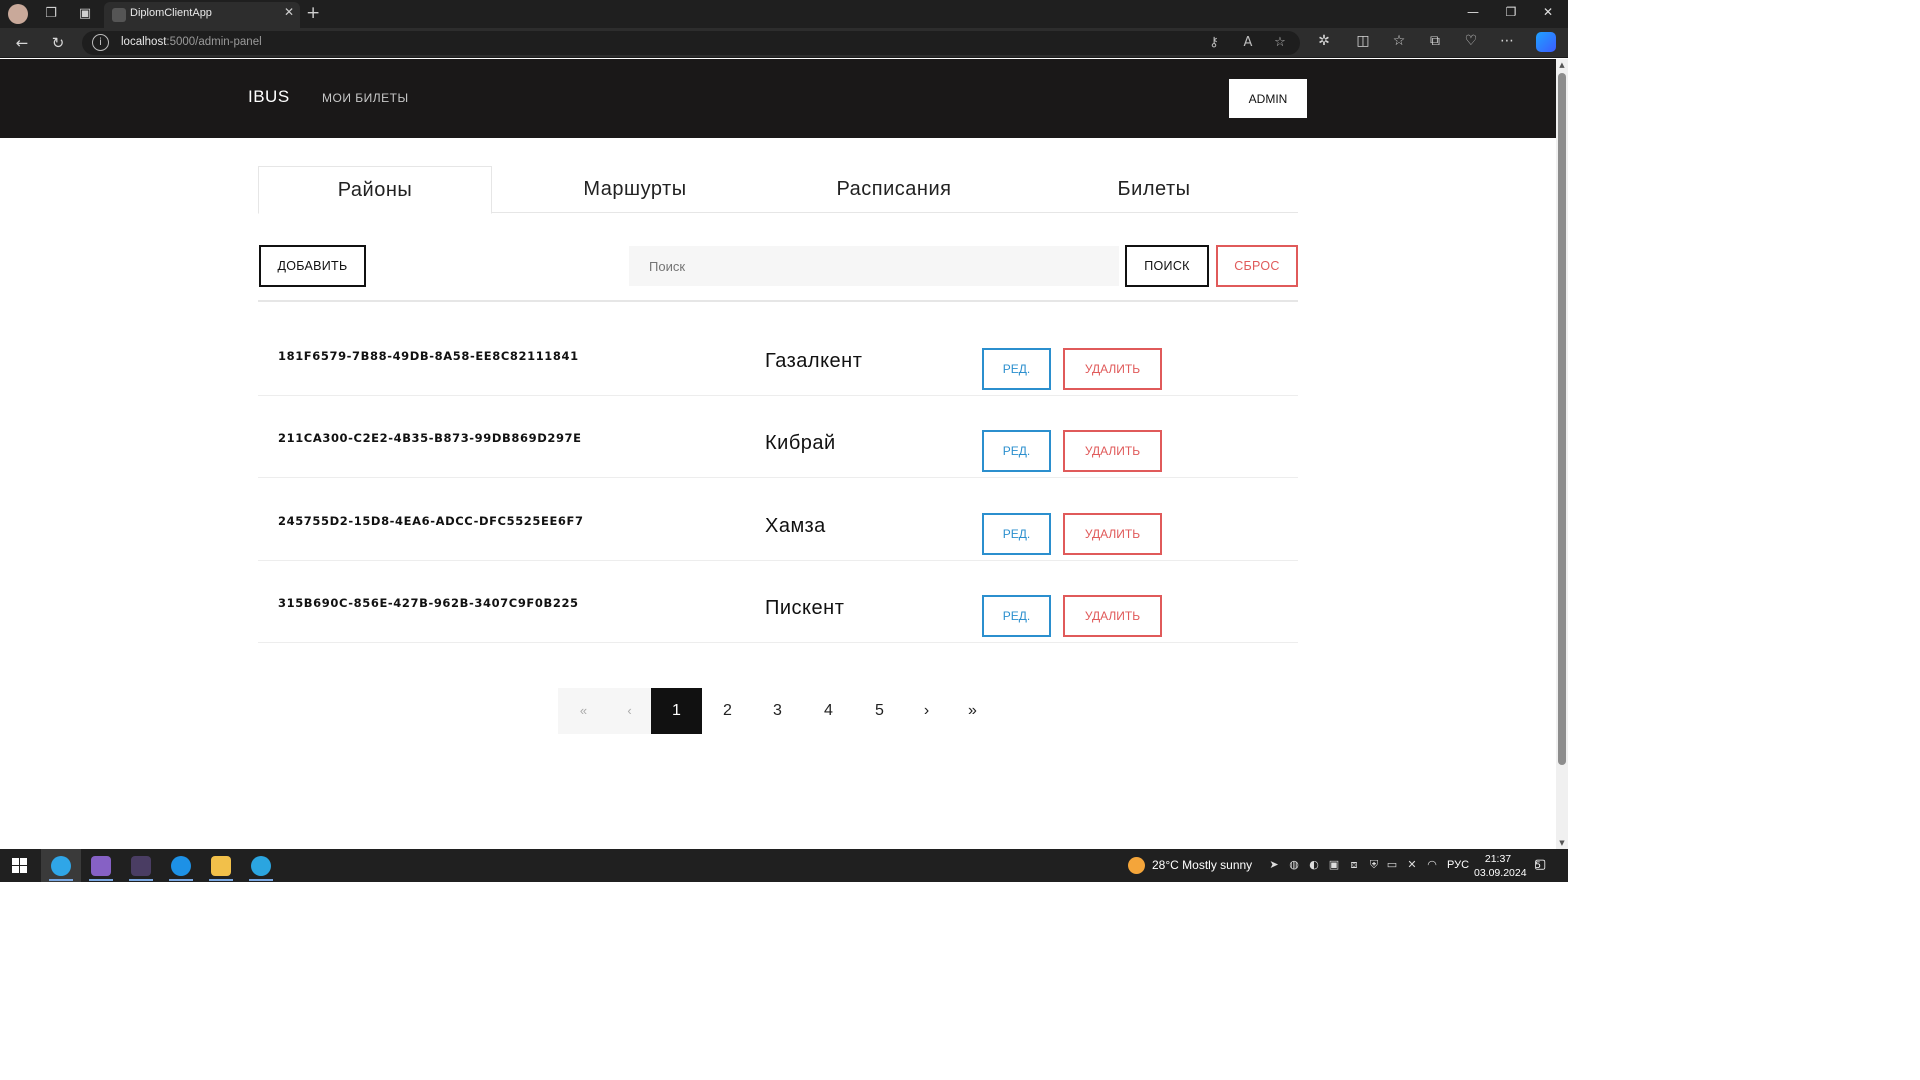 The height and width of the screenshot is (1080, 1920). Describe the element at coordinates (1500, 873) in the screenshot. I see `clock-date: 03.09.2024` at that location.